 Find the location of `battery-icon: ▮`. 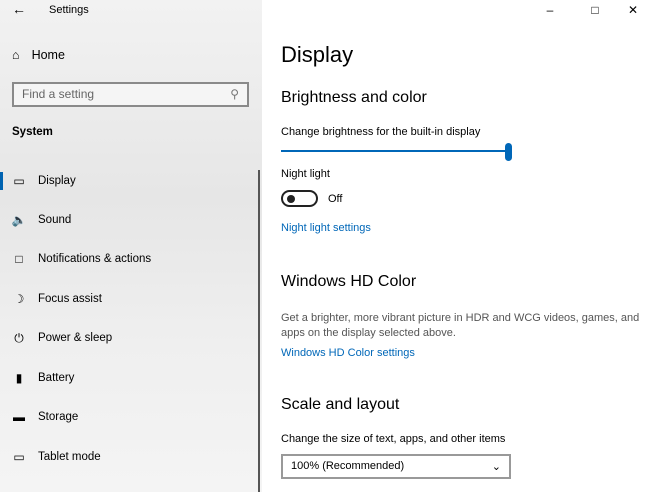

battery-icon: ▮ is located at coordinates (19, 378).